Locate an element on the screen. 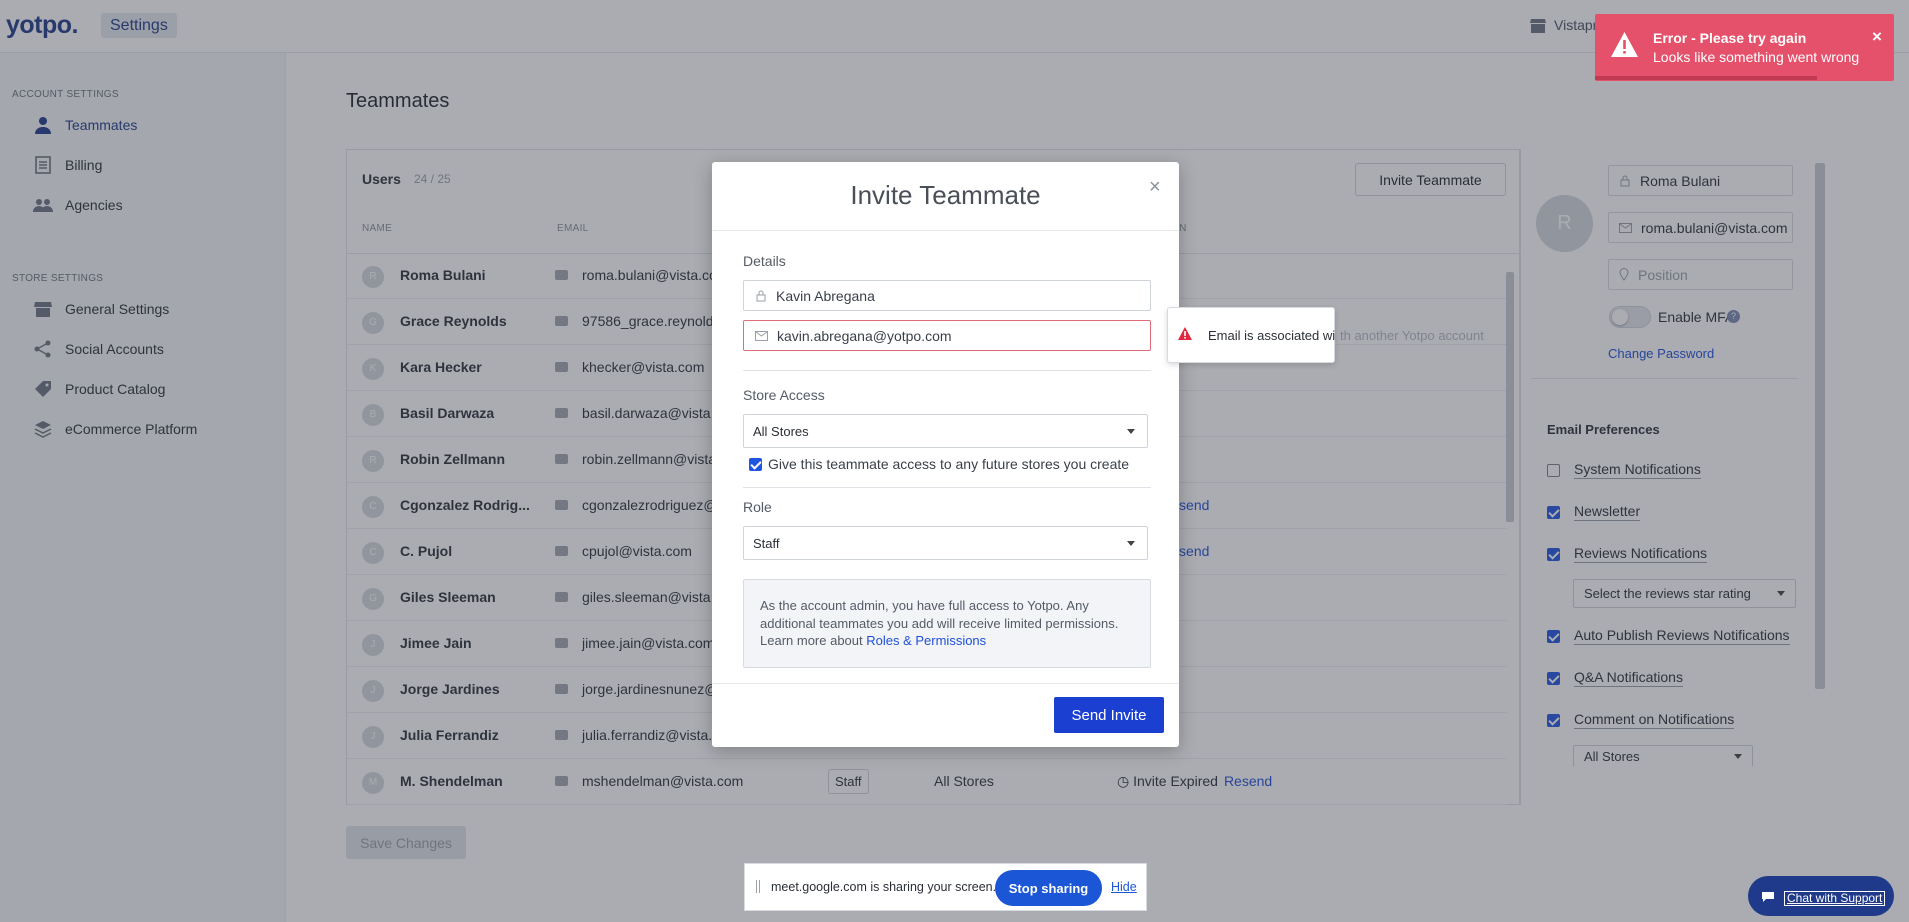  email-error-message: Email is associated wi is located at coordinates (1272, 335).